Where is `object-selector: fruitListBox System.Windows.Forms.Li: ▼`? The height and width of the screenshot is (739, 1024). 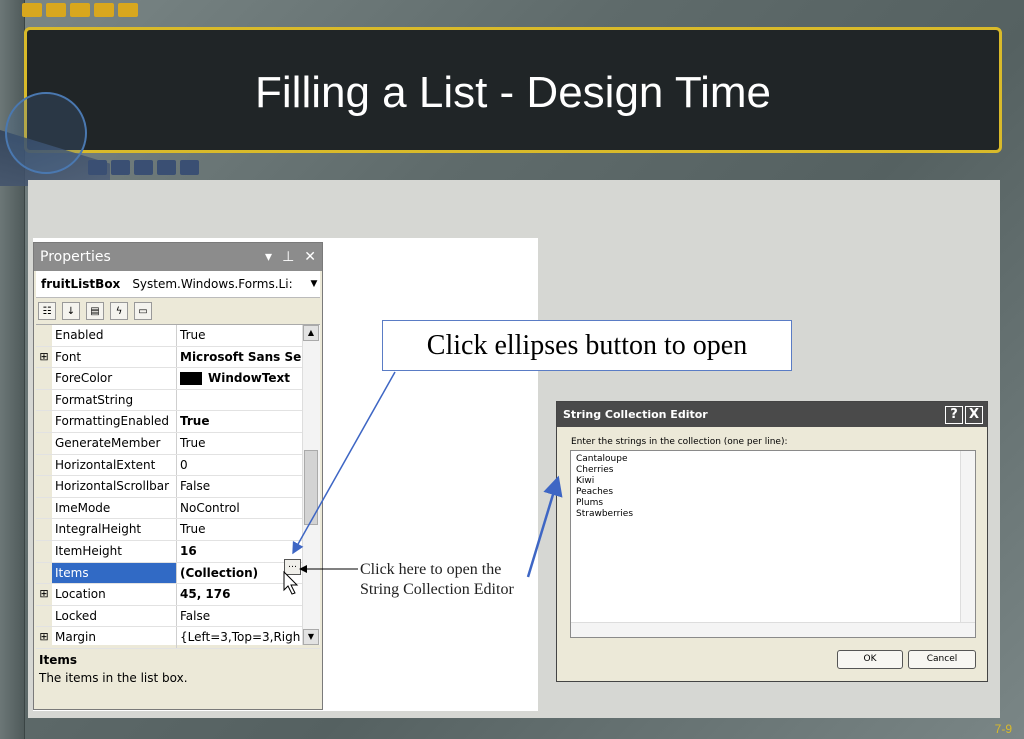 object-selector: fruitListBox System.Windows.Forms.Li: ▼ is located at coordinates (178, 284).